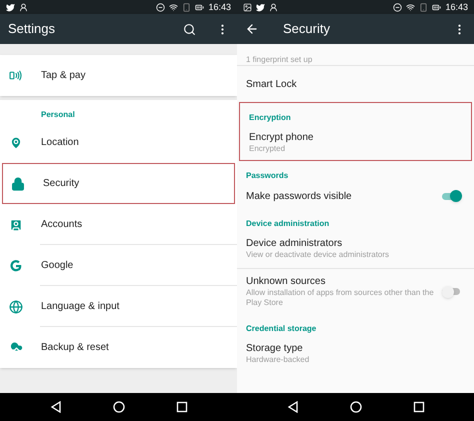 The image size is (474, 421). Describe the element at coordinates (247, 7) in the screenshot. I see `image-icon` at that location.